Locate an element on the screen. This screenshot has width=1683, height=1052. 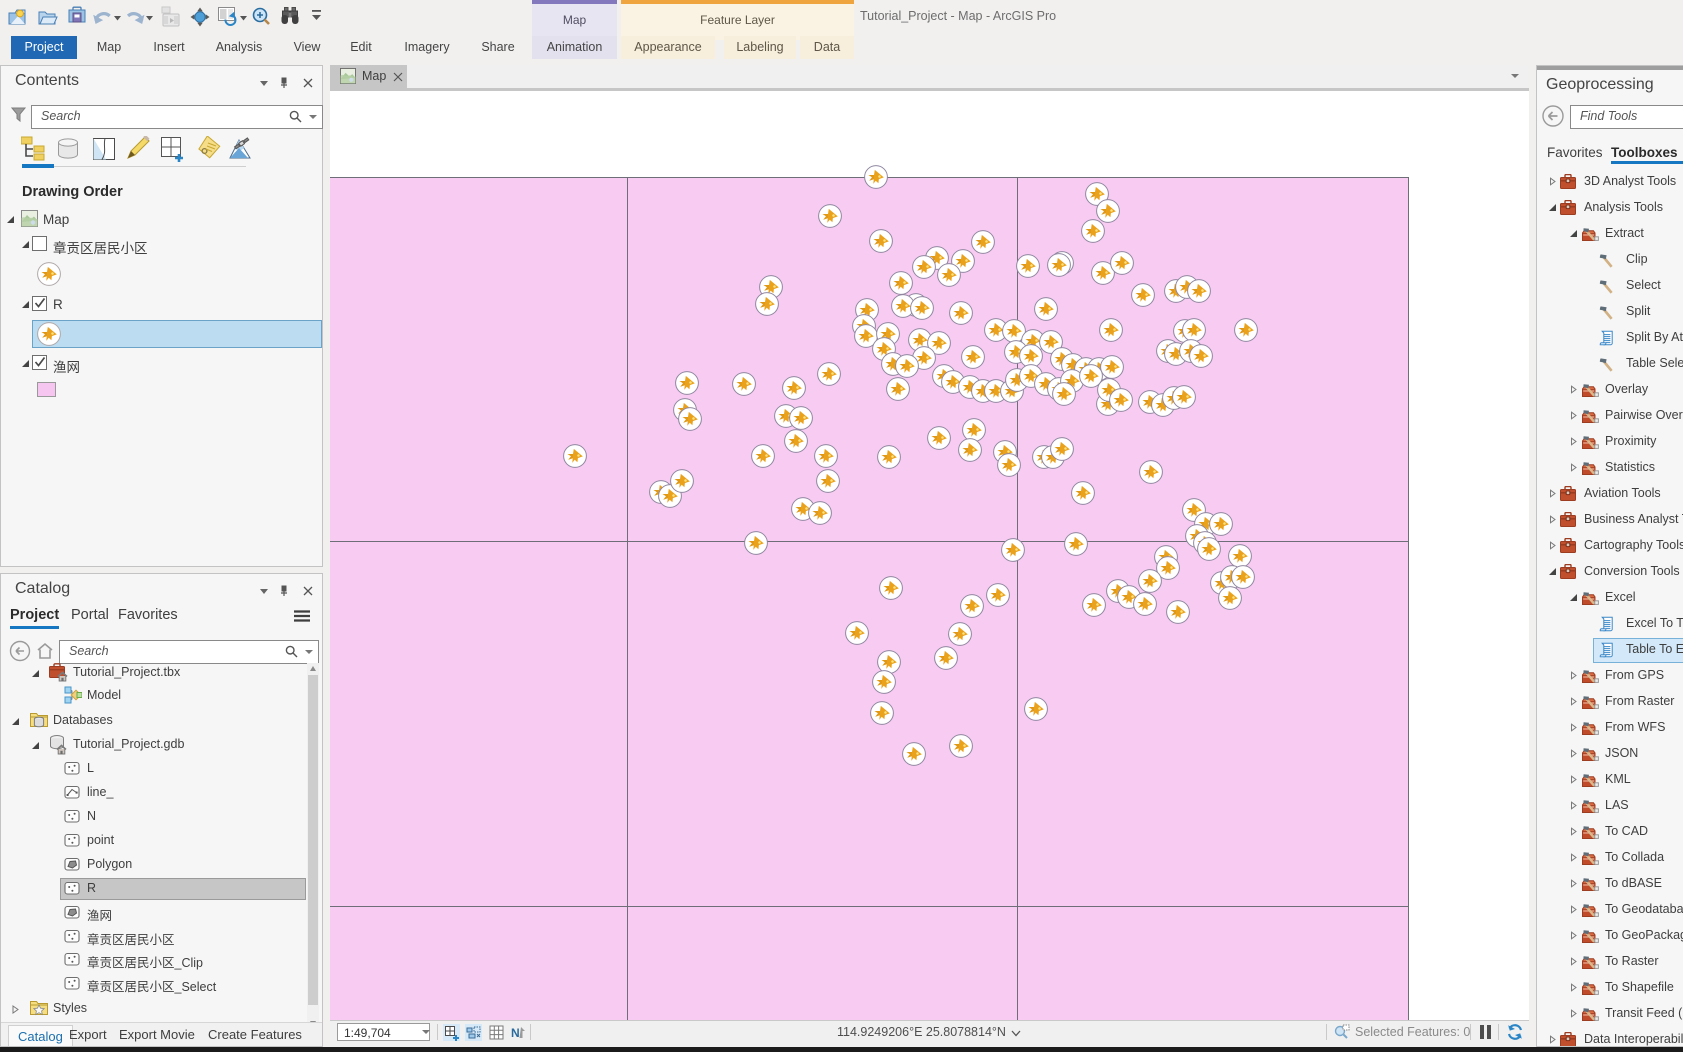
svg-text: N is located at coordinates (515, 1033).